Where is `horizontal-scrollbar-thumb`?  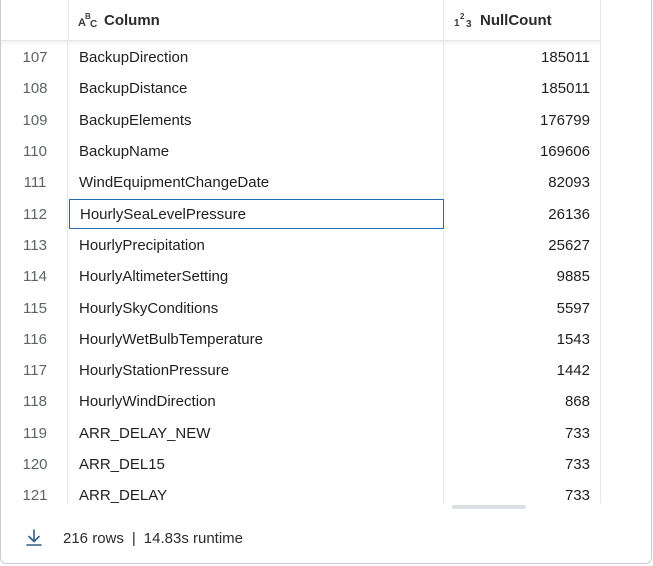
horizontal-scrollbar-thumb is located at coordinates (489, 507).